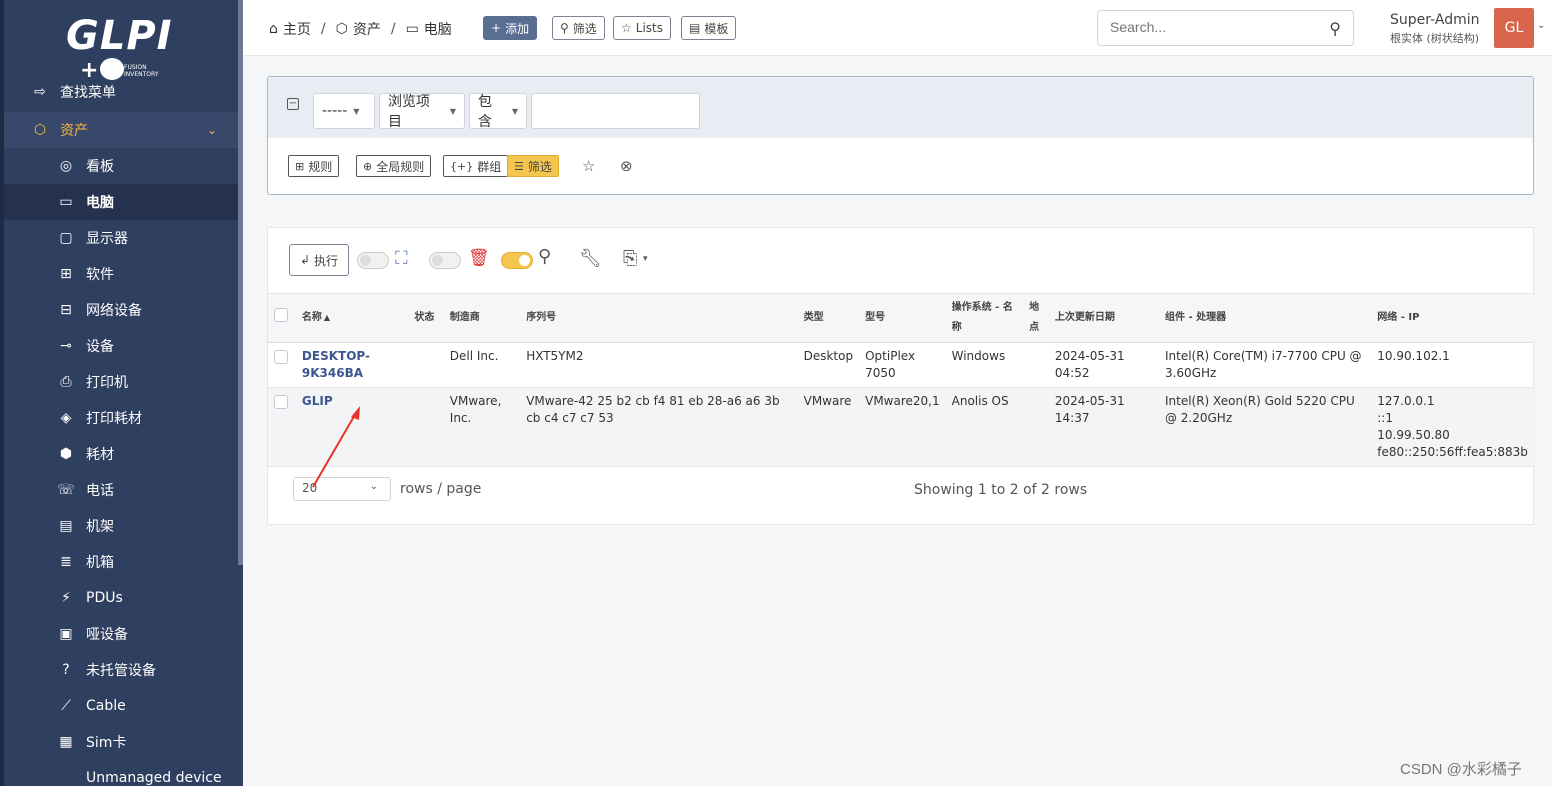 The image size is (1552, 786). Describe the element at coordinates (984, 427) in the screenshot. I see `cell-os: Anolis OS` at that location.